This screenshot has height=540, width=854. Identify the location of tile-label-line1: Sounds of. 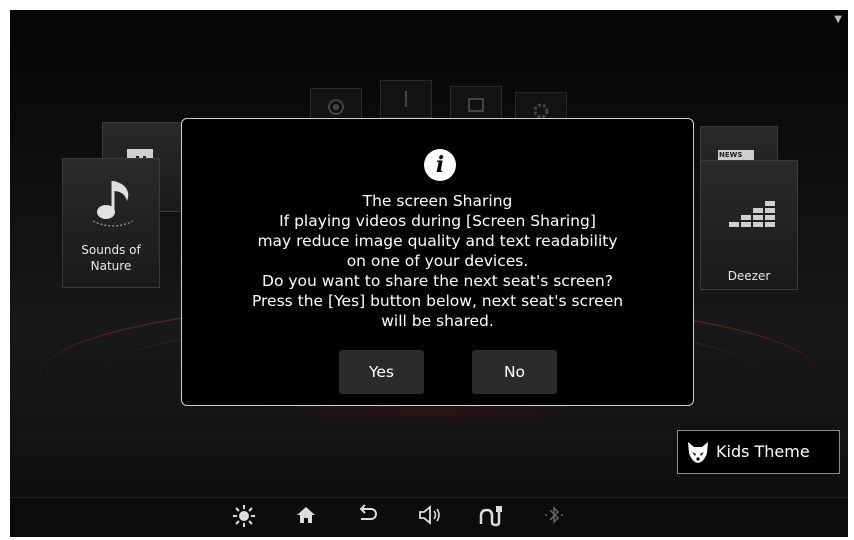
(111, 250).